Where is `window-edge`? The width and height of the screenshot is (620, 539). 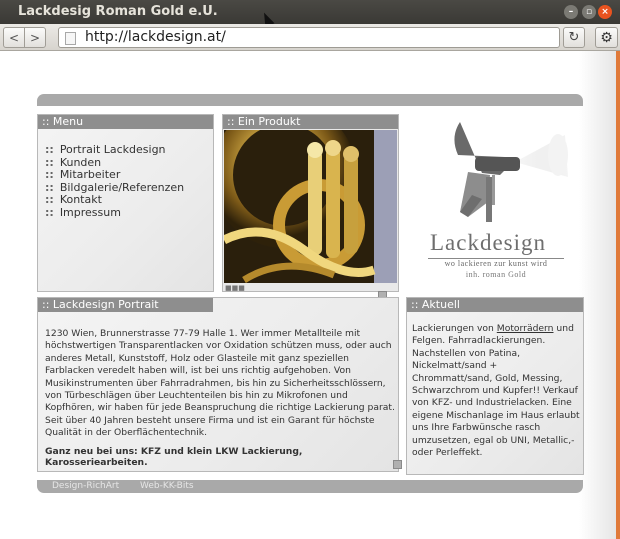 window-edge is located at coordinates (618, 295).